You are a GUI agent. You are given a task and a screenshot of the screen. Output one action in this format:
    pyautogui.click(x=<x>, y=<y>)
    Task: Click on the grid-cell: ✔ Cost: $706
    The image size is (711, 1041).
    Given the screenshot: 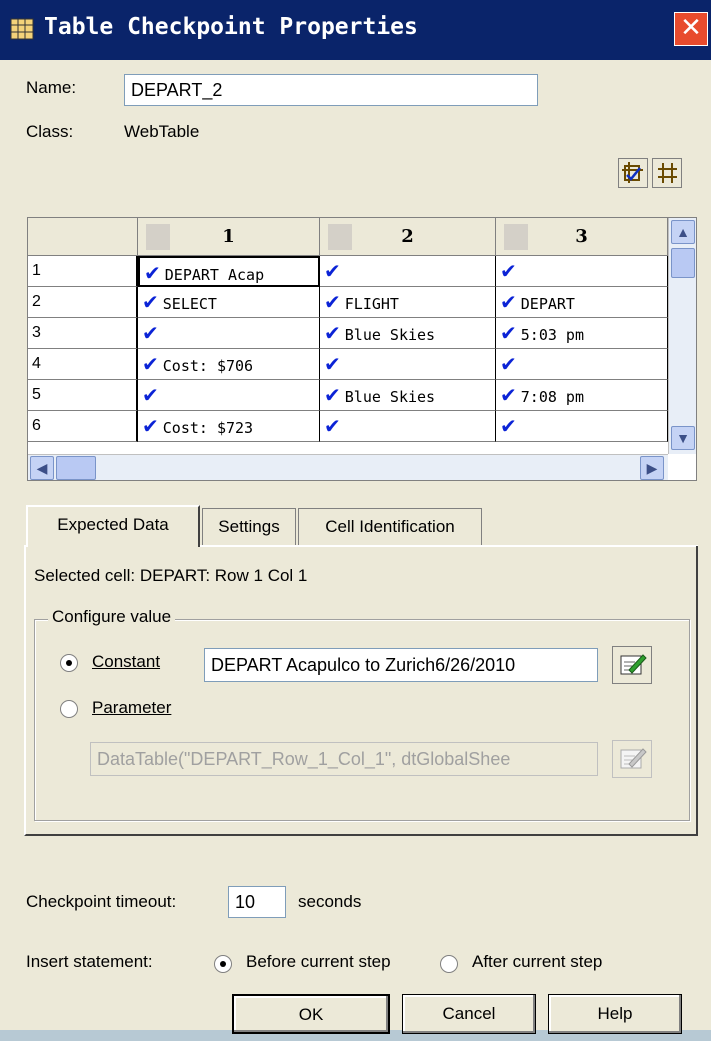 What is the action you would take?
    pyautogui.click(x=229, y=364)
    